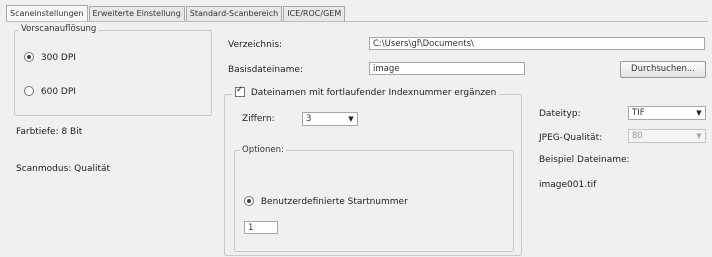 The height and width of the screenshot is (257, 712). What do you see at coordinates (357, 21) in the screenshot?
I see `tab-panel-border` at bounding box center [357, 21].